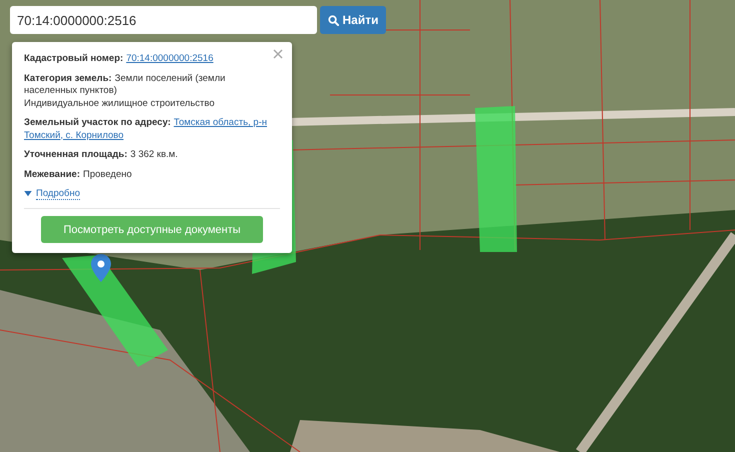  Describe the element at coordinates (170, 58) in the screenshot. I see `field-link: 70:14:0000000:2516` at that location.